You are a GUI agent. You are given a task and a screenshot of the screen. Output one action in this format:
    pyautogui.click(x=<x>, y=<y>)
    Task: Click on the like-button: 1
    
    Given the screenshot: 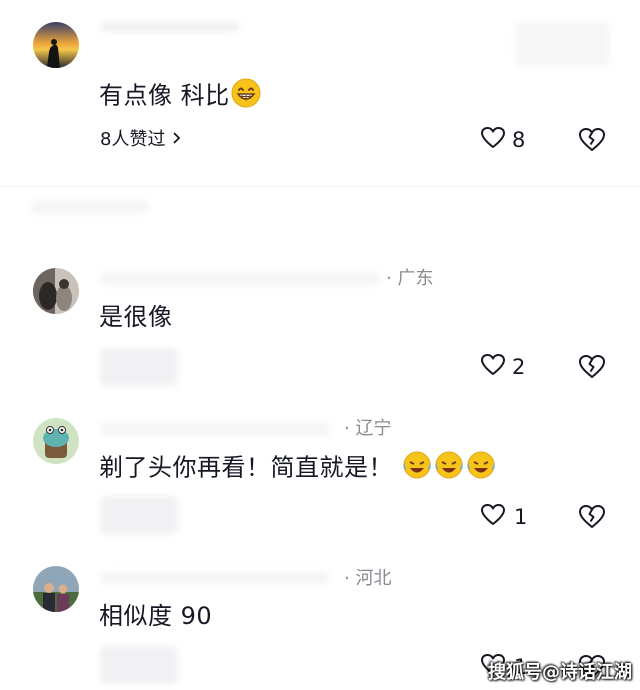 What is the action you would take?
    pyautogui.click(x=503, y=517)
    